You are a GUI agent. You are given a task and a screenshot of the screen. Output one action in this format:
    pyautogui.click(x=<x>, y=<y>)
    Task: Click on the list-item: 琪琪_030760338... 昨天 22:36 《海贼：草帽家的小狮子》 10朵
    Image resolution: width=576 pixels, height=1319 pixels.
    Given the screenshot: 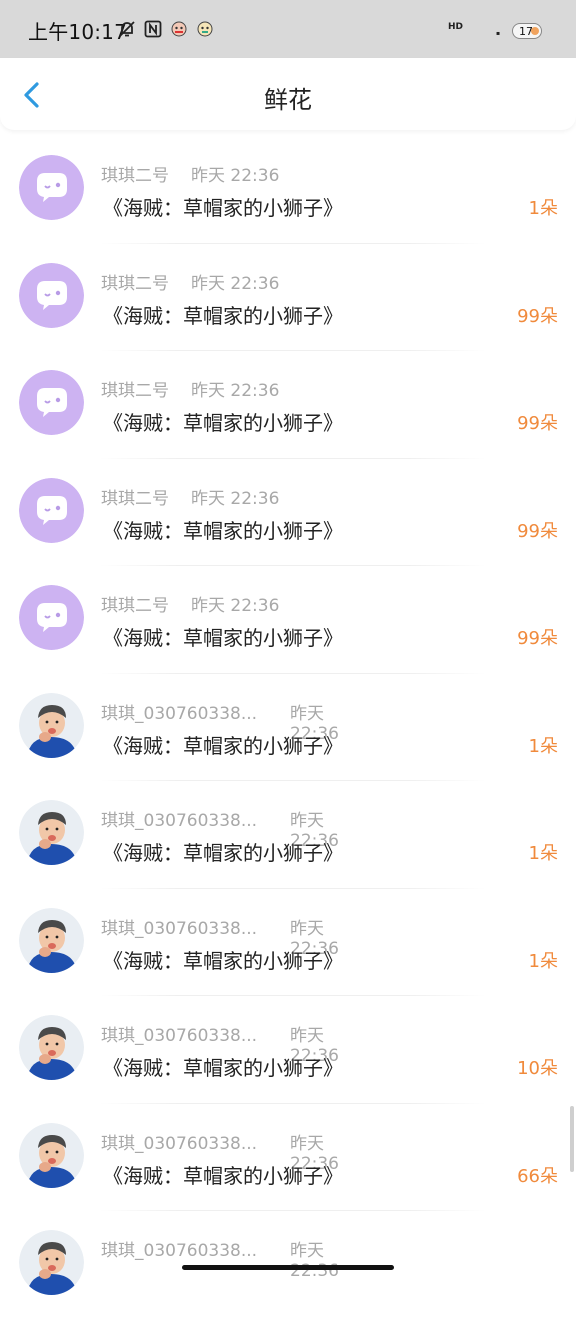 What is the action you would take?
    pyautogui.click(x=288, y=1050)
    